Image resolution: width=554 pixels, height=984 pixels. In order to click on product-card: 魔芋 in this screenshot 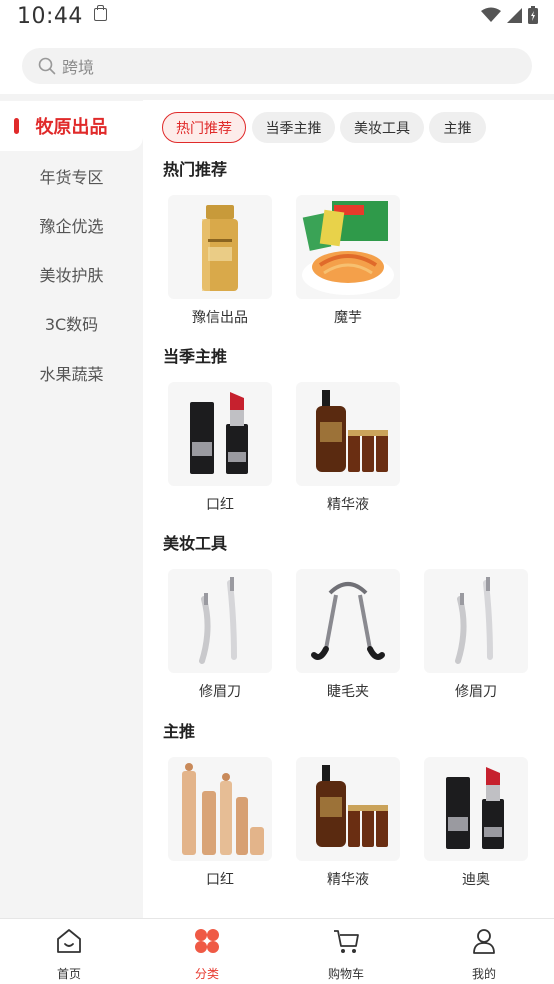, I will do `click(348, 261)`.